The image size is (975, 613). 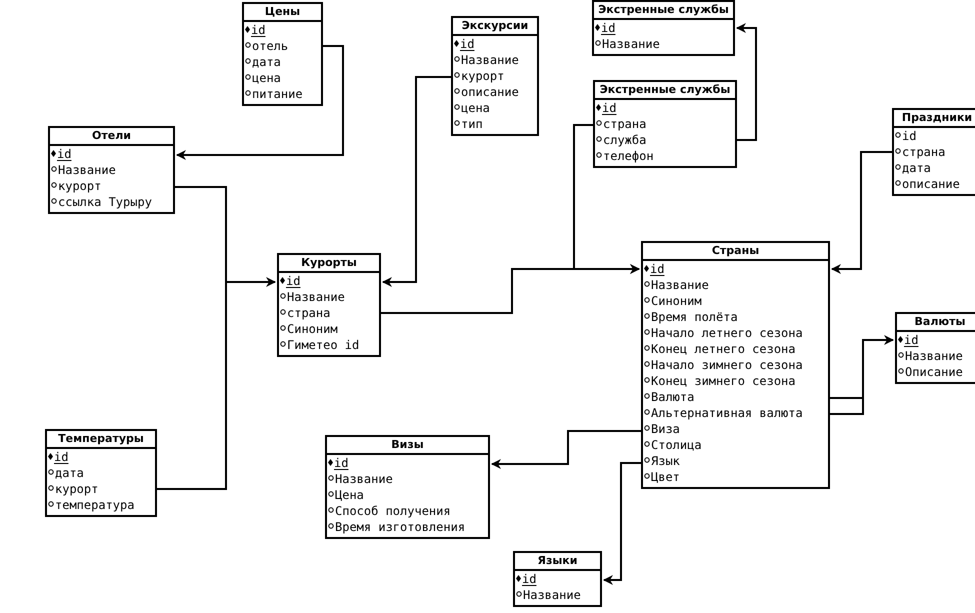 What do you see at coordinates (329, 264) in the screenshot?
I see `table-title: Курорты` at bounding box center [329, 264].